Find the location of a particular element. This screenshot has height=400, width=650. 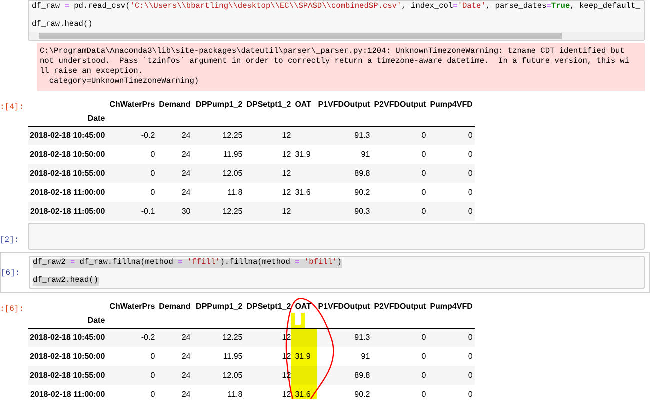

code-cell is located at coordinates (336, 236).